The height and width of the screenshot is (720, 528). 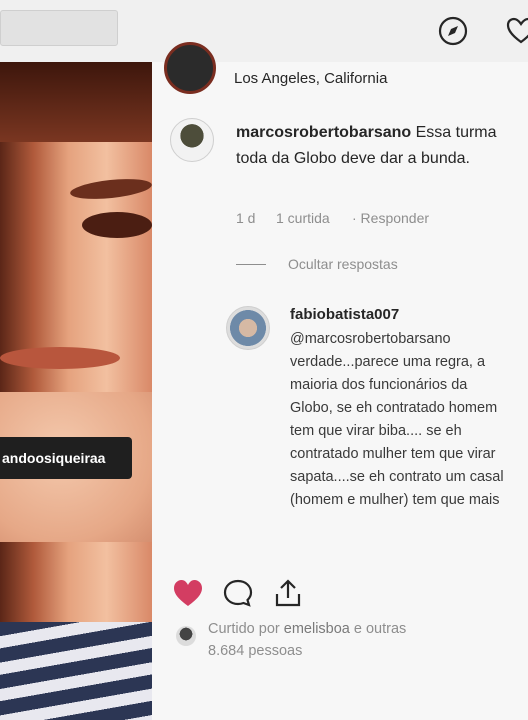 I want to click on commenter-avatar, so click(x=192, y=140).